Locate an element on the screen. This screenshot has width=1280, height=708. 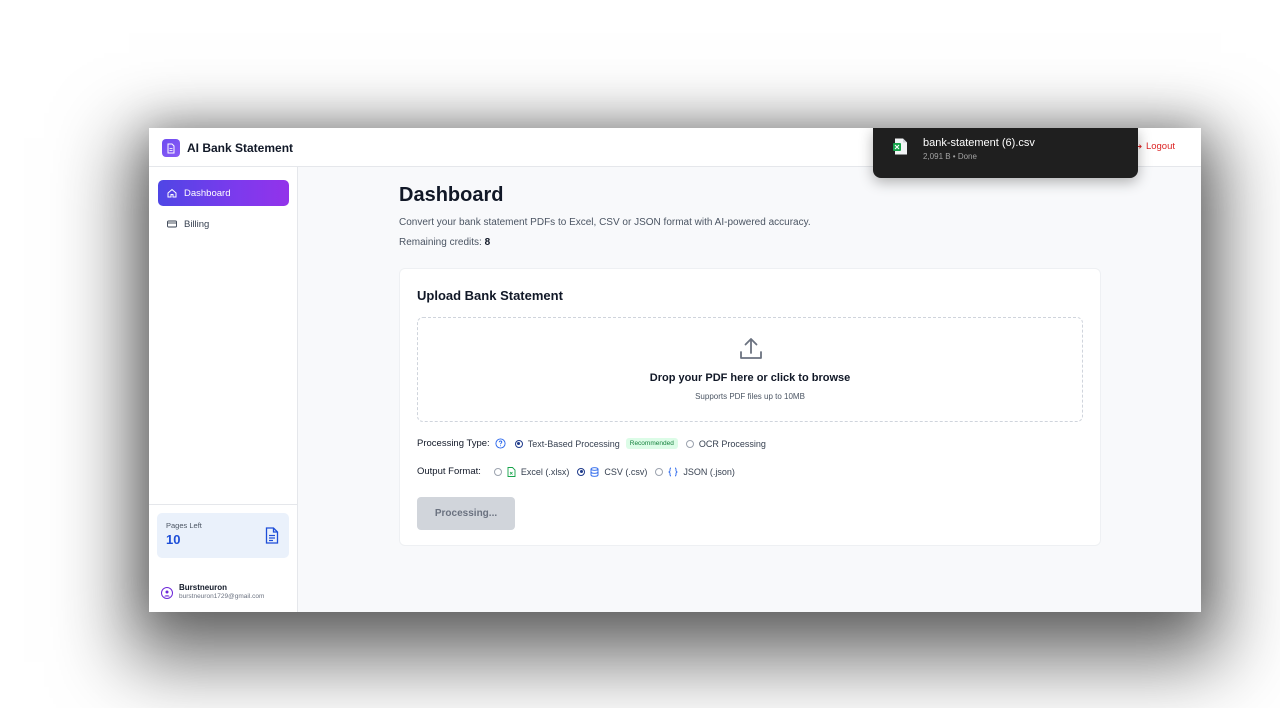
brand: AI Bank Statement is located at coordinates (227, 148).